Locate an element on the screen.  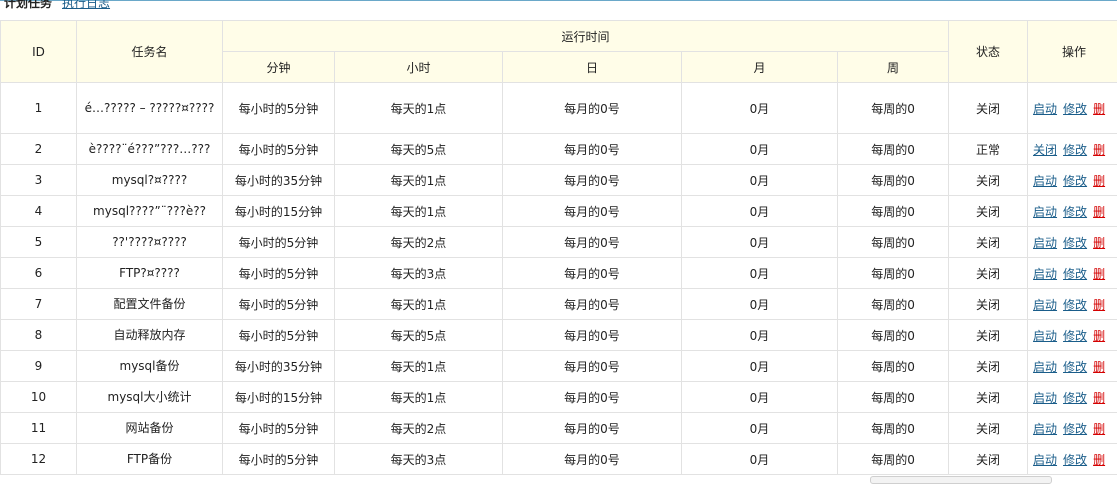
table-row: 8自动释放内存每小时的5分钟每天的5点每月的0号0月每周的0关闭启动修改删 is located at coordinates (559, 335).